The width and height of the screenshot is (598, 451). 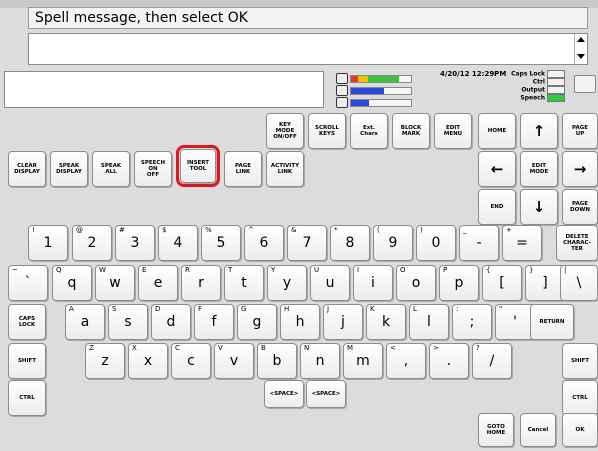 I want to click on key-home: HOME, so click(x=497, y=131).